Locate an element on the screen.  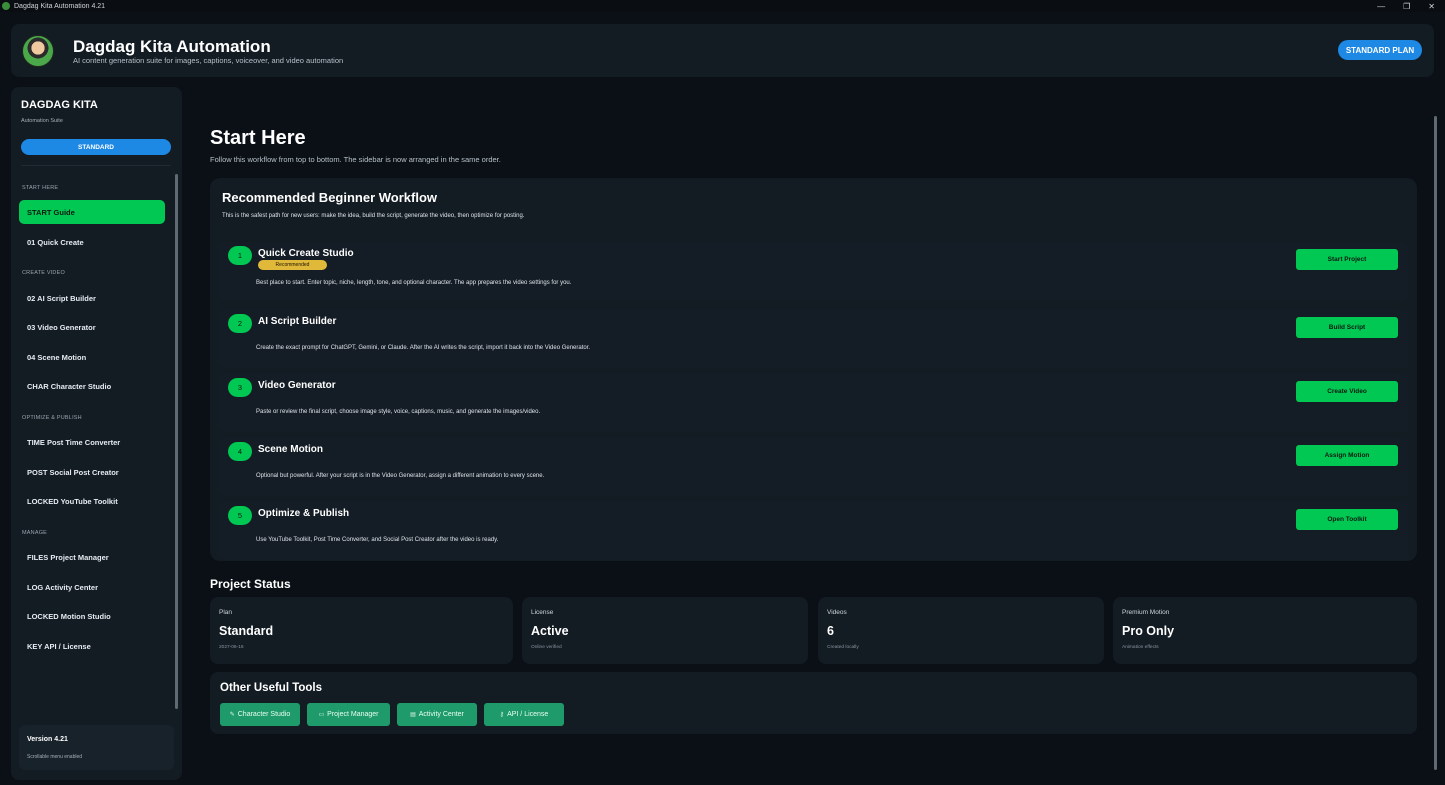
project-status-title: Project Status is located at coordinates (250, 584).